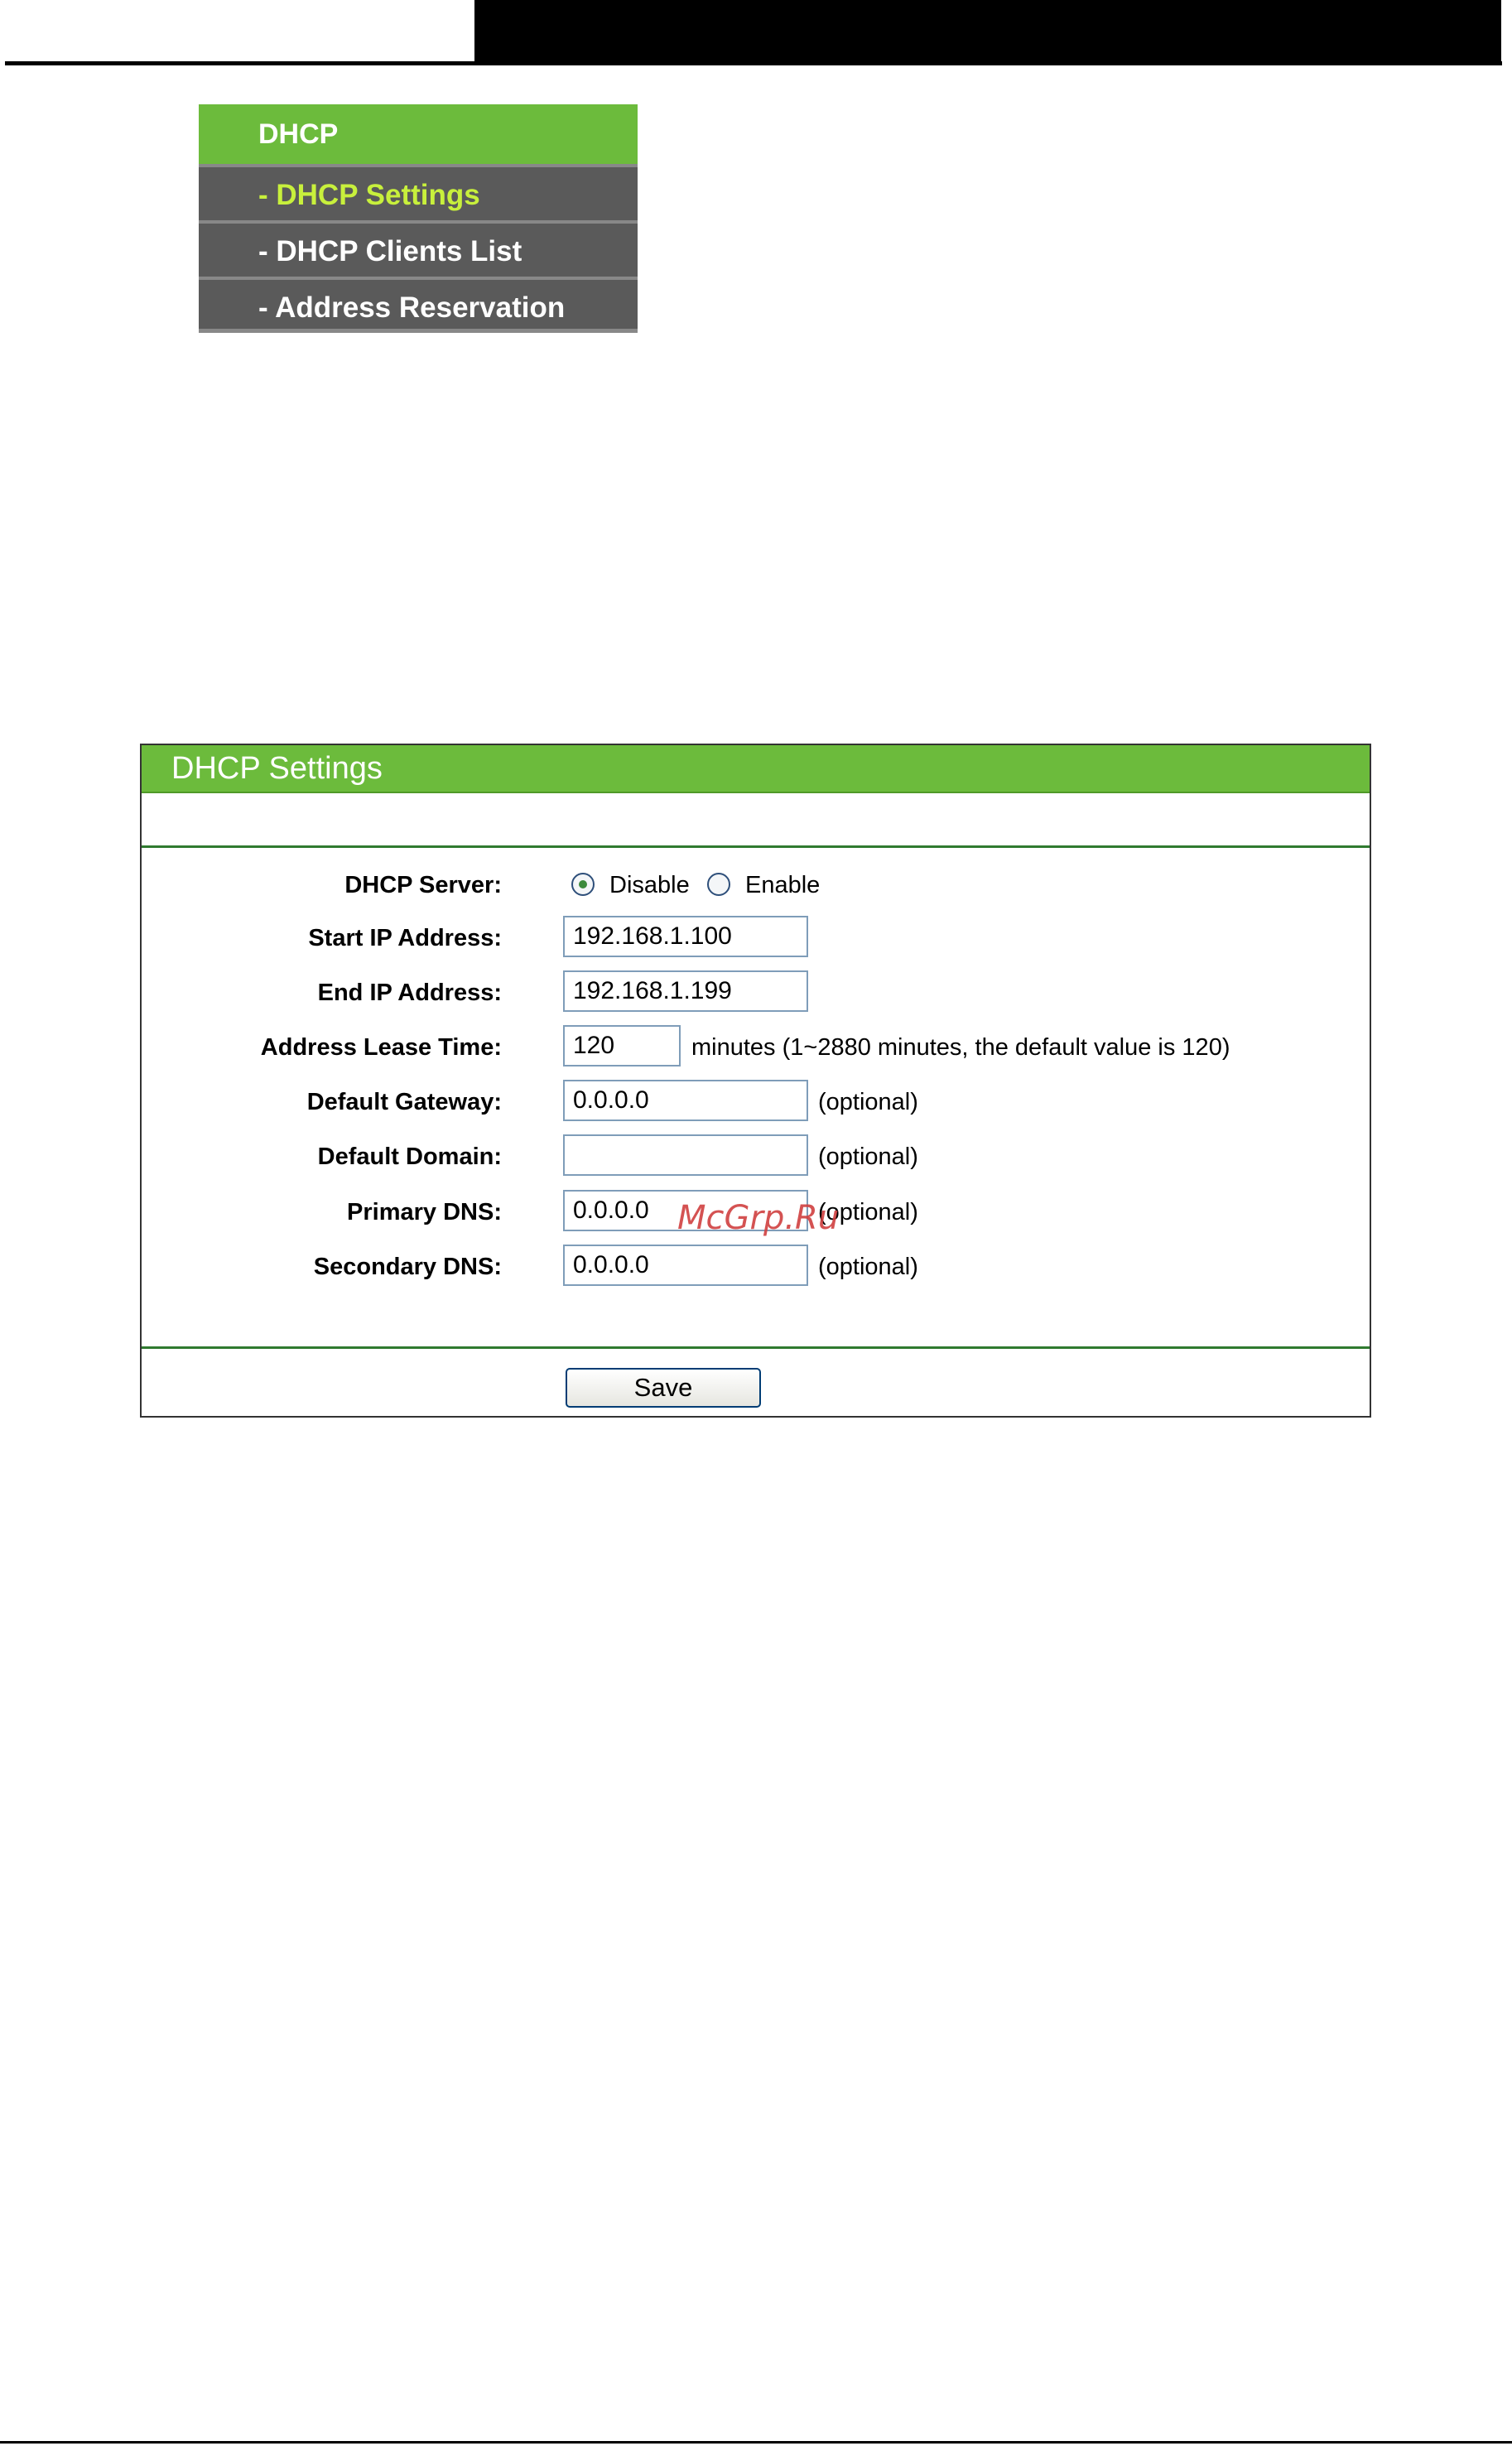  I want to click on secondary-dns-input, so click(685, 1265).